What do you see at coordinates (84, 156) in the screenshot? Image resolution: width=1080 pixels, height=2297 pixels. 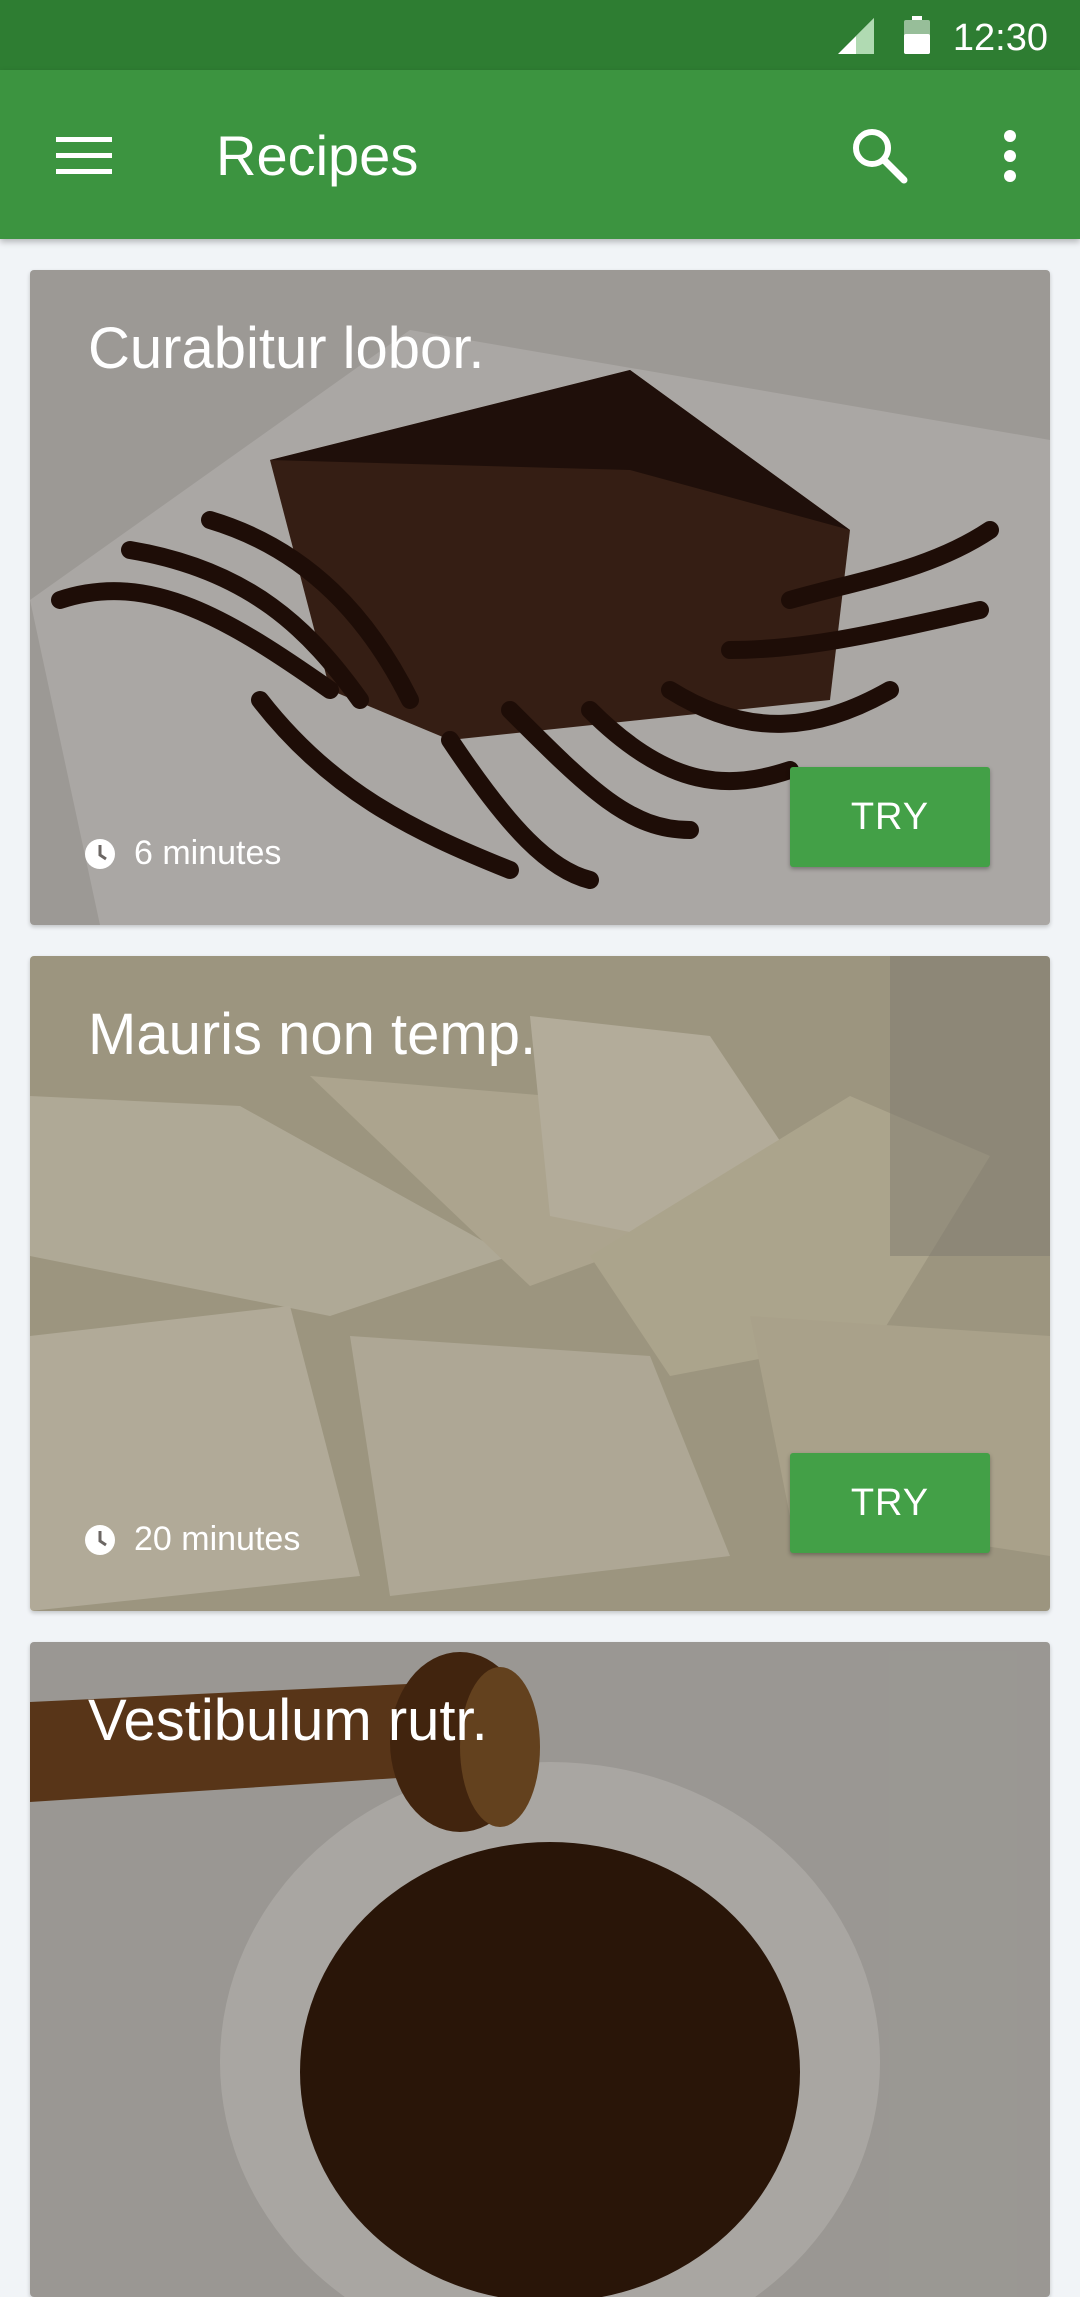 I see `menu-icon` at bounding box center [84, 156].